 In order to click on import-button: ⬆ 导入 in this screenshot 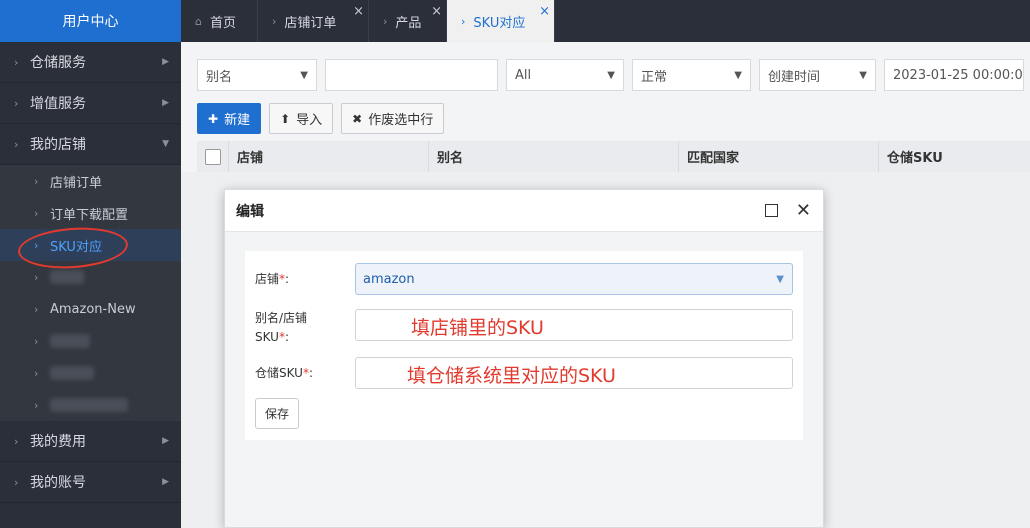, I will do `click(301, 118)`.